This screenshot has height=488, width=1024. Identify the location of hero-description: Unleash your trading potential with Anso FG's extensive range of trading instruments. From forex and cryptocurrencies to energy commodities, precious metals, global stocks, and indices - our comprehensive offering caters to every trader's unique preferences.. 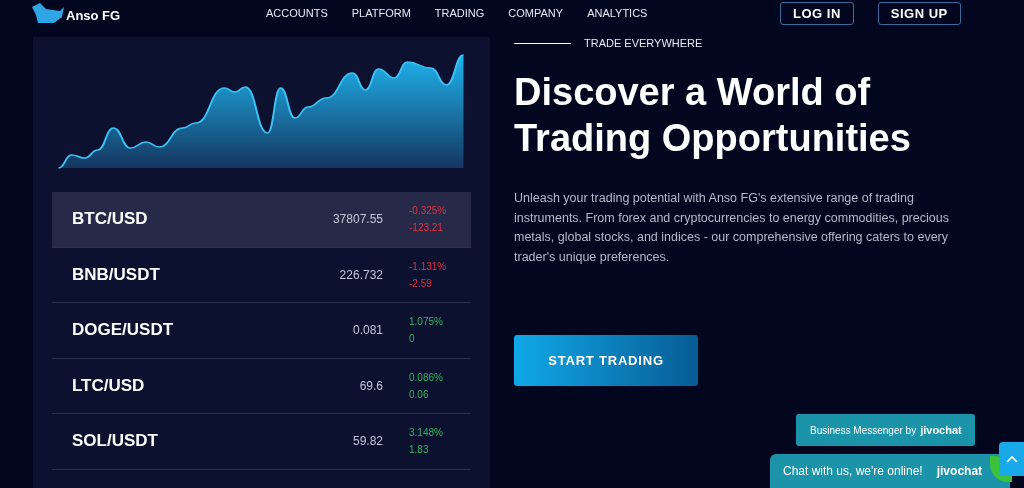
(732, 228).